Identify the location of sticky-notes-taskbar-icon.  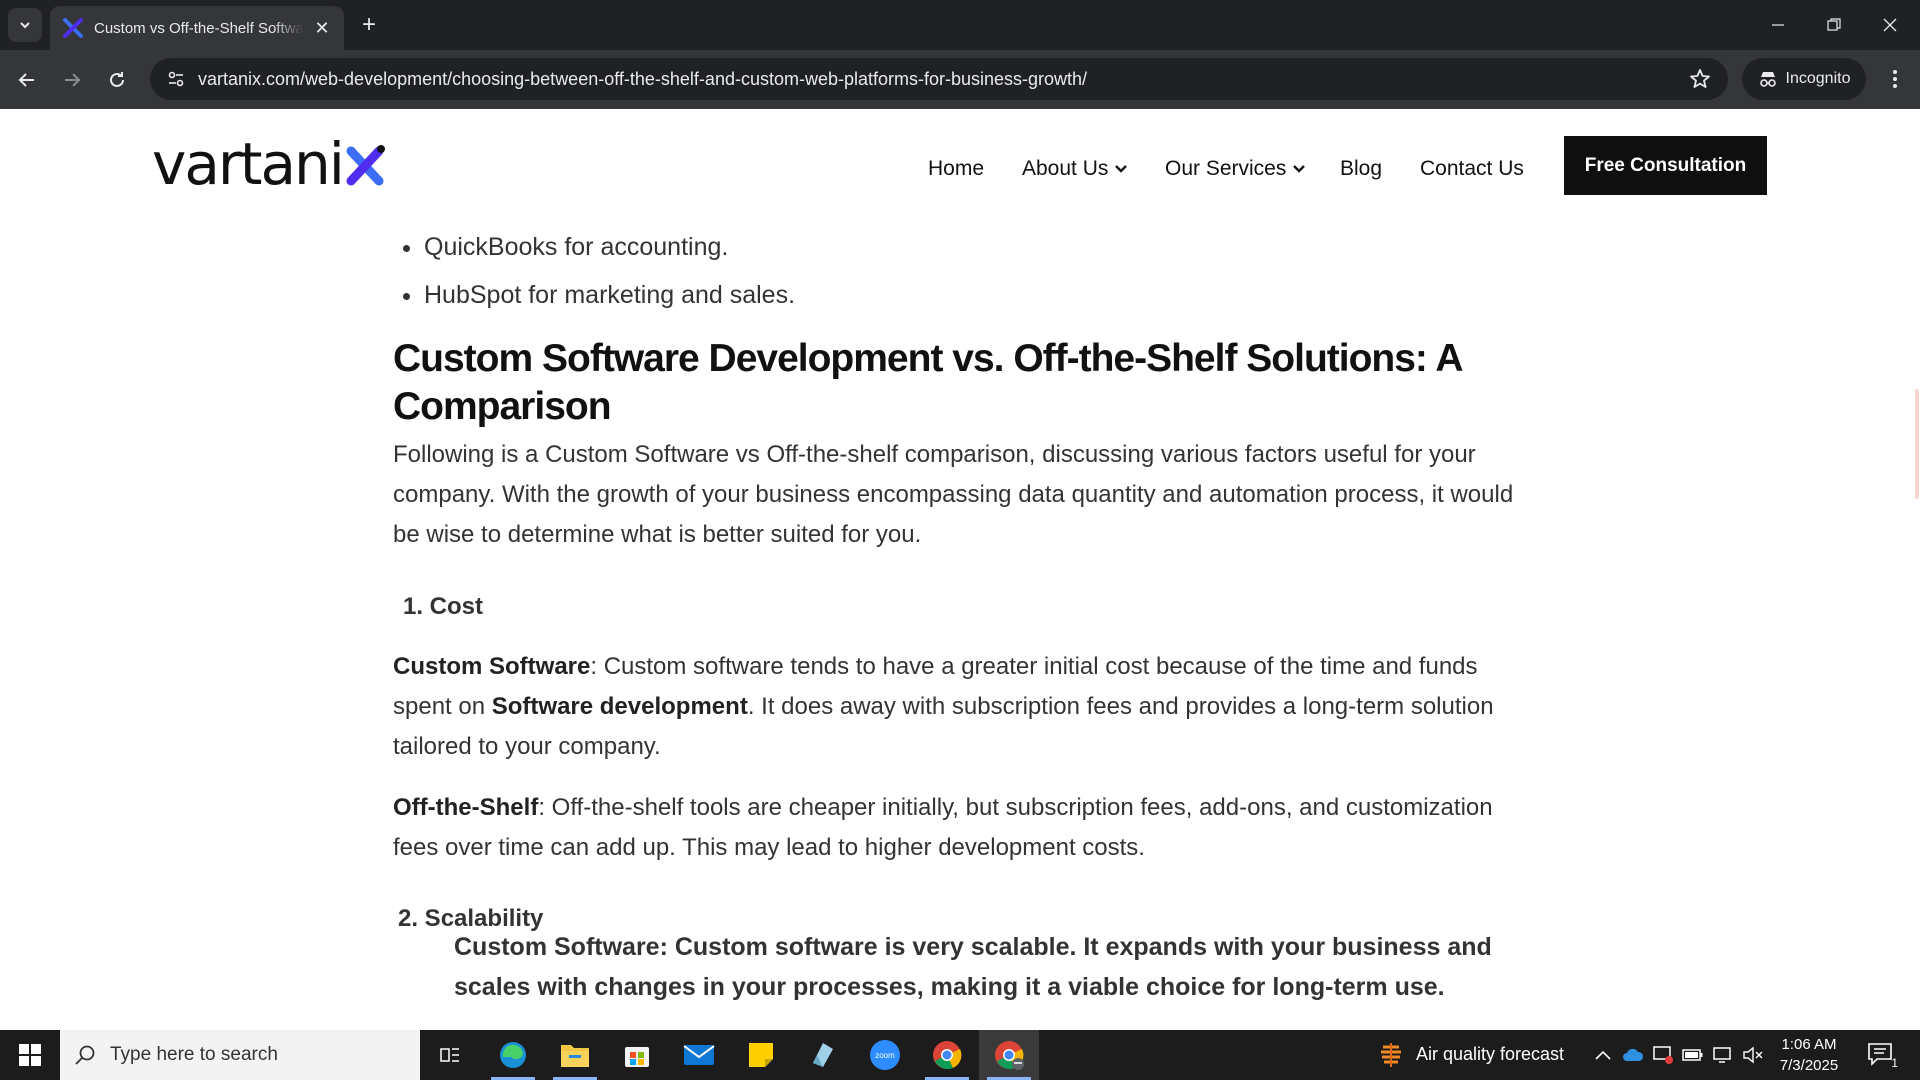
(761, 1055).